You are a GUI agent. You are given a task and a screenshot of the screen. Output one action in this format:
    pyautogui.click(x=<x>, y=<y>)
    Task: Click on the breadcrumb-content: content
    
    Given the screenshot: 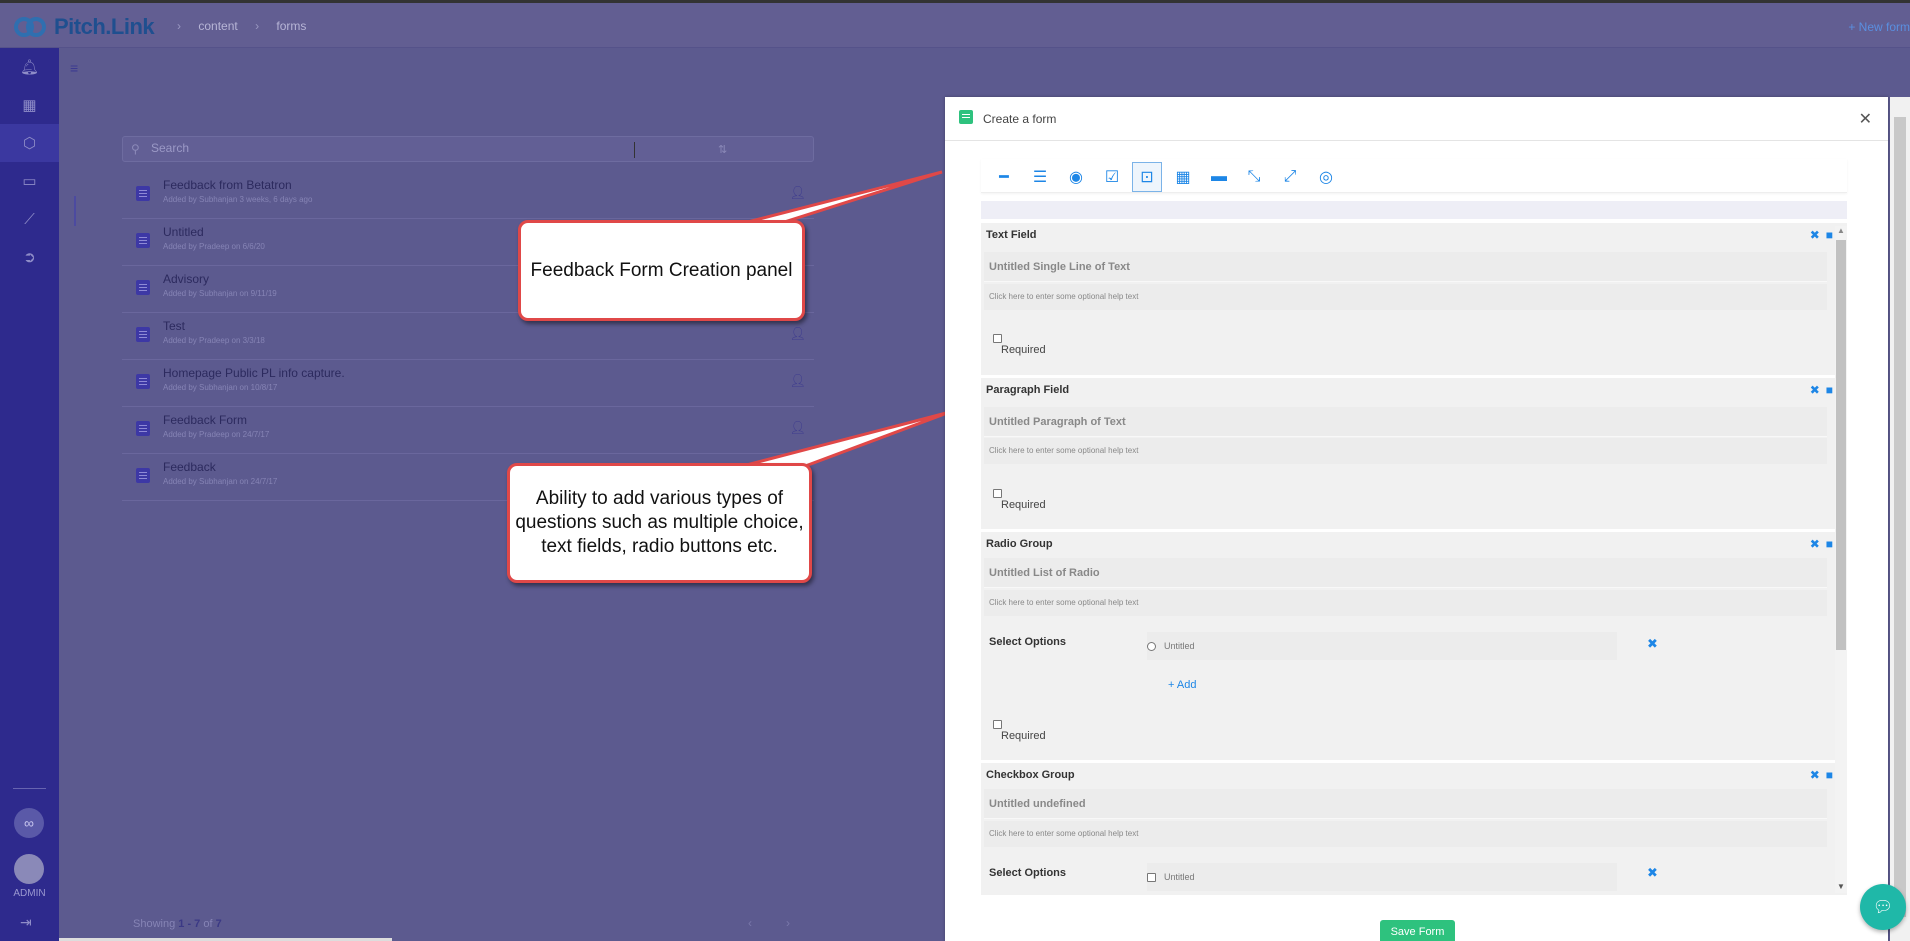 What is the action you would take?
    pyautogui.click(x=217, y=26)
    